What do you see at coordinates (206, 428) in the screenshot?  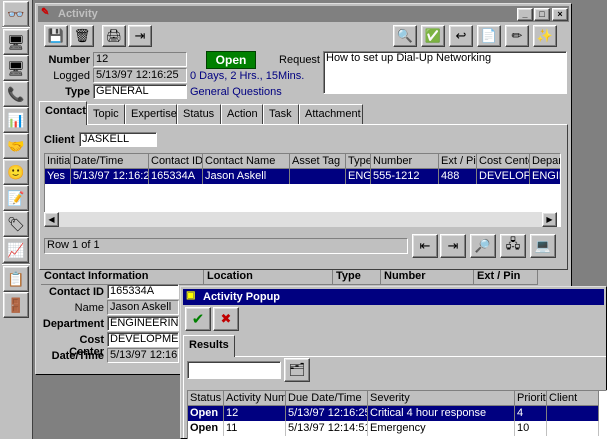 I see `results-cell: Open` at bounding box center [206, 428].